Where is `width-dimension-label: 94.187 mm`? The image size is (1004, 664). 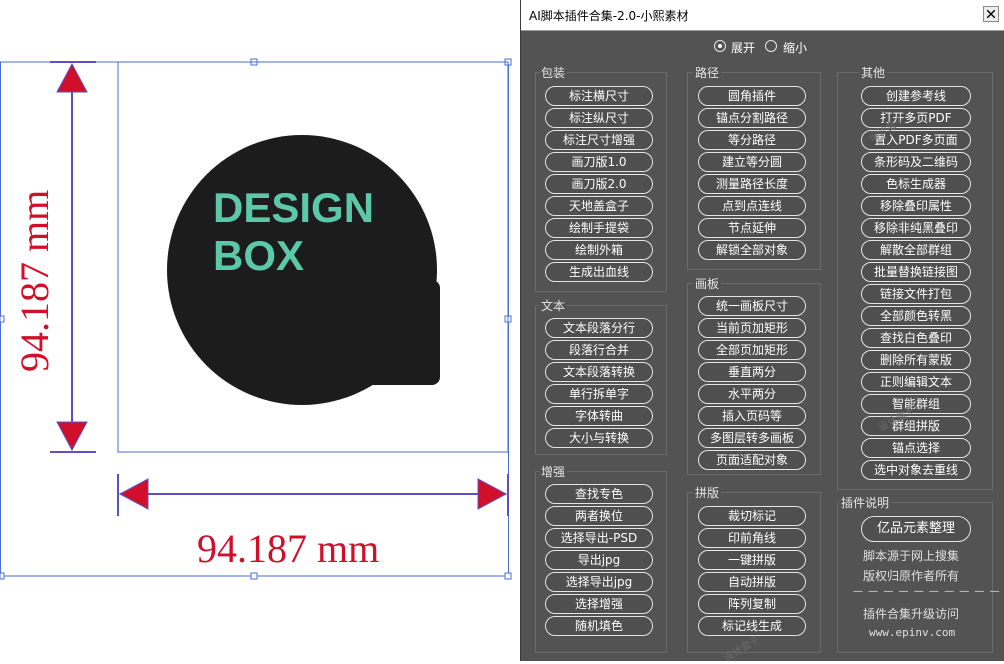 width-dimension-label: 94.187 mm is located at coordinates (288, 548).